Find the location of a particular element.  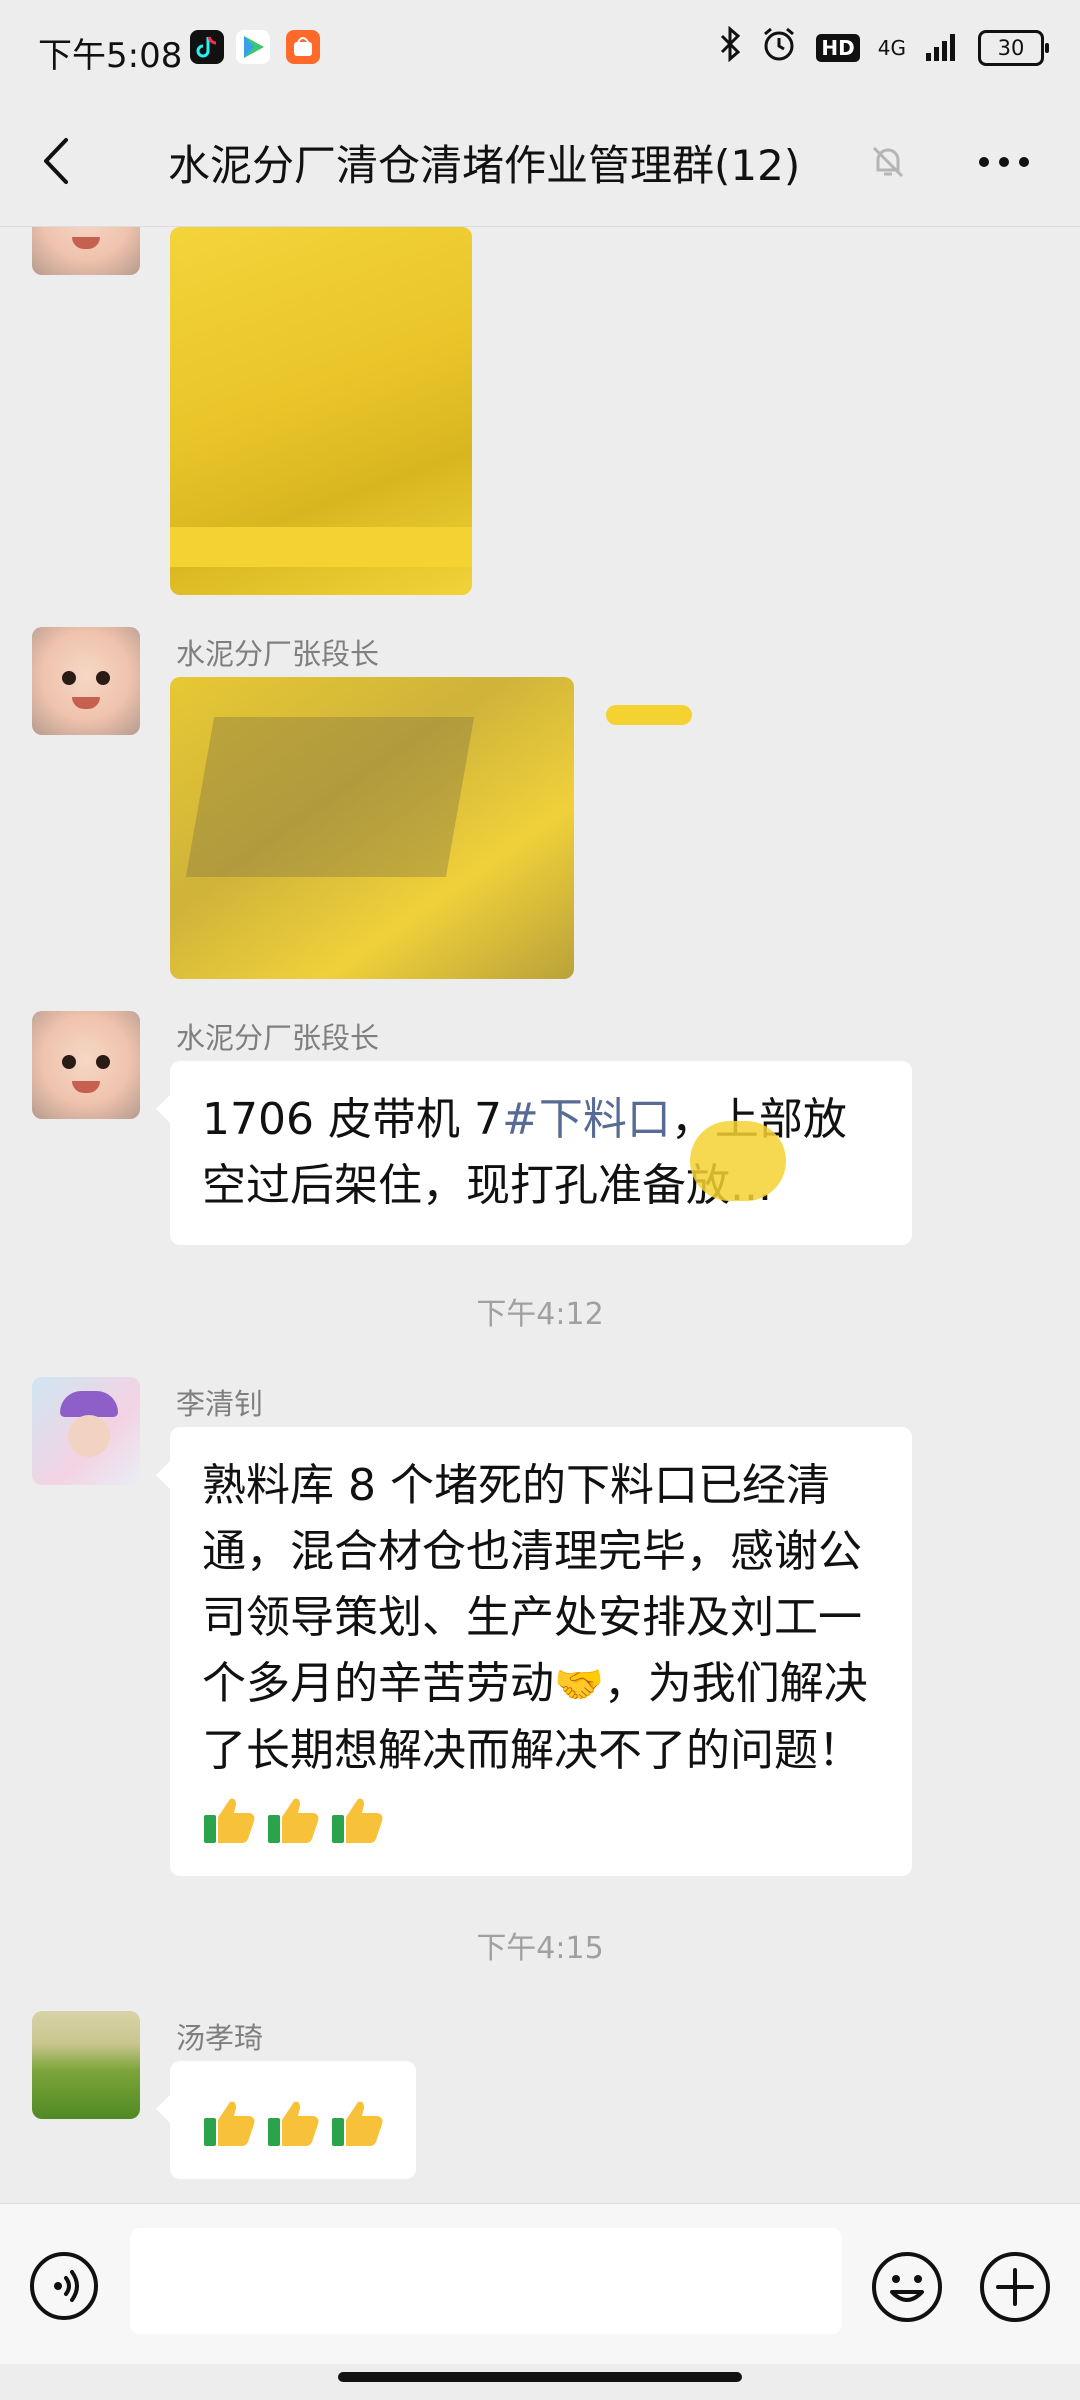

tiktok-app-icon is located at coordinates (207, 47).